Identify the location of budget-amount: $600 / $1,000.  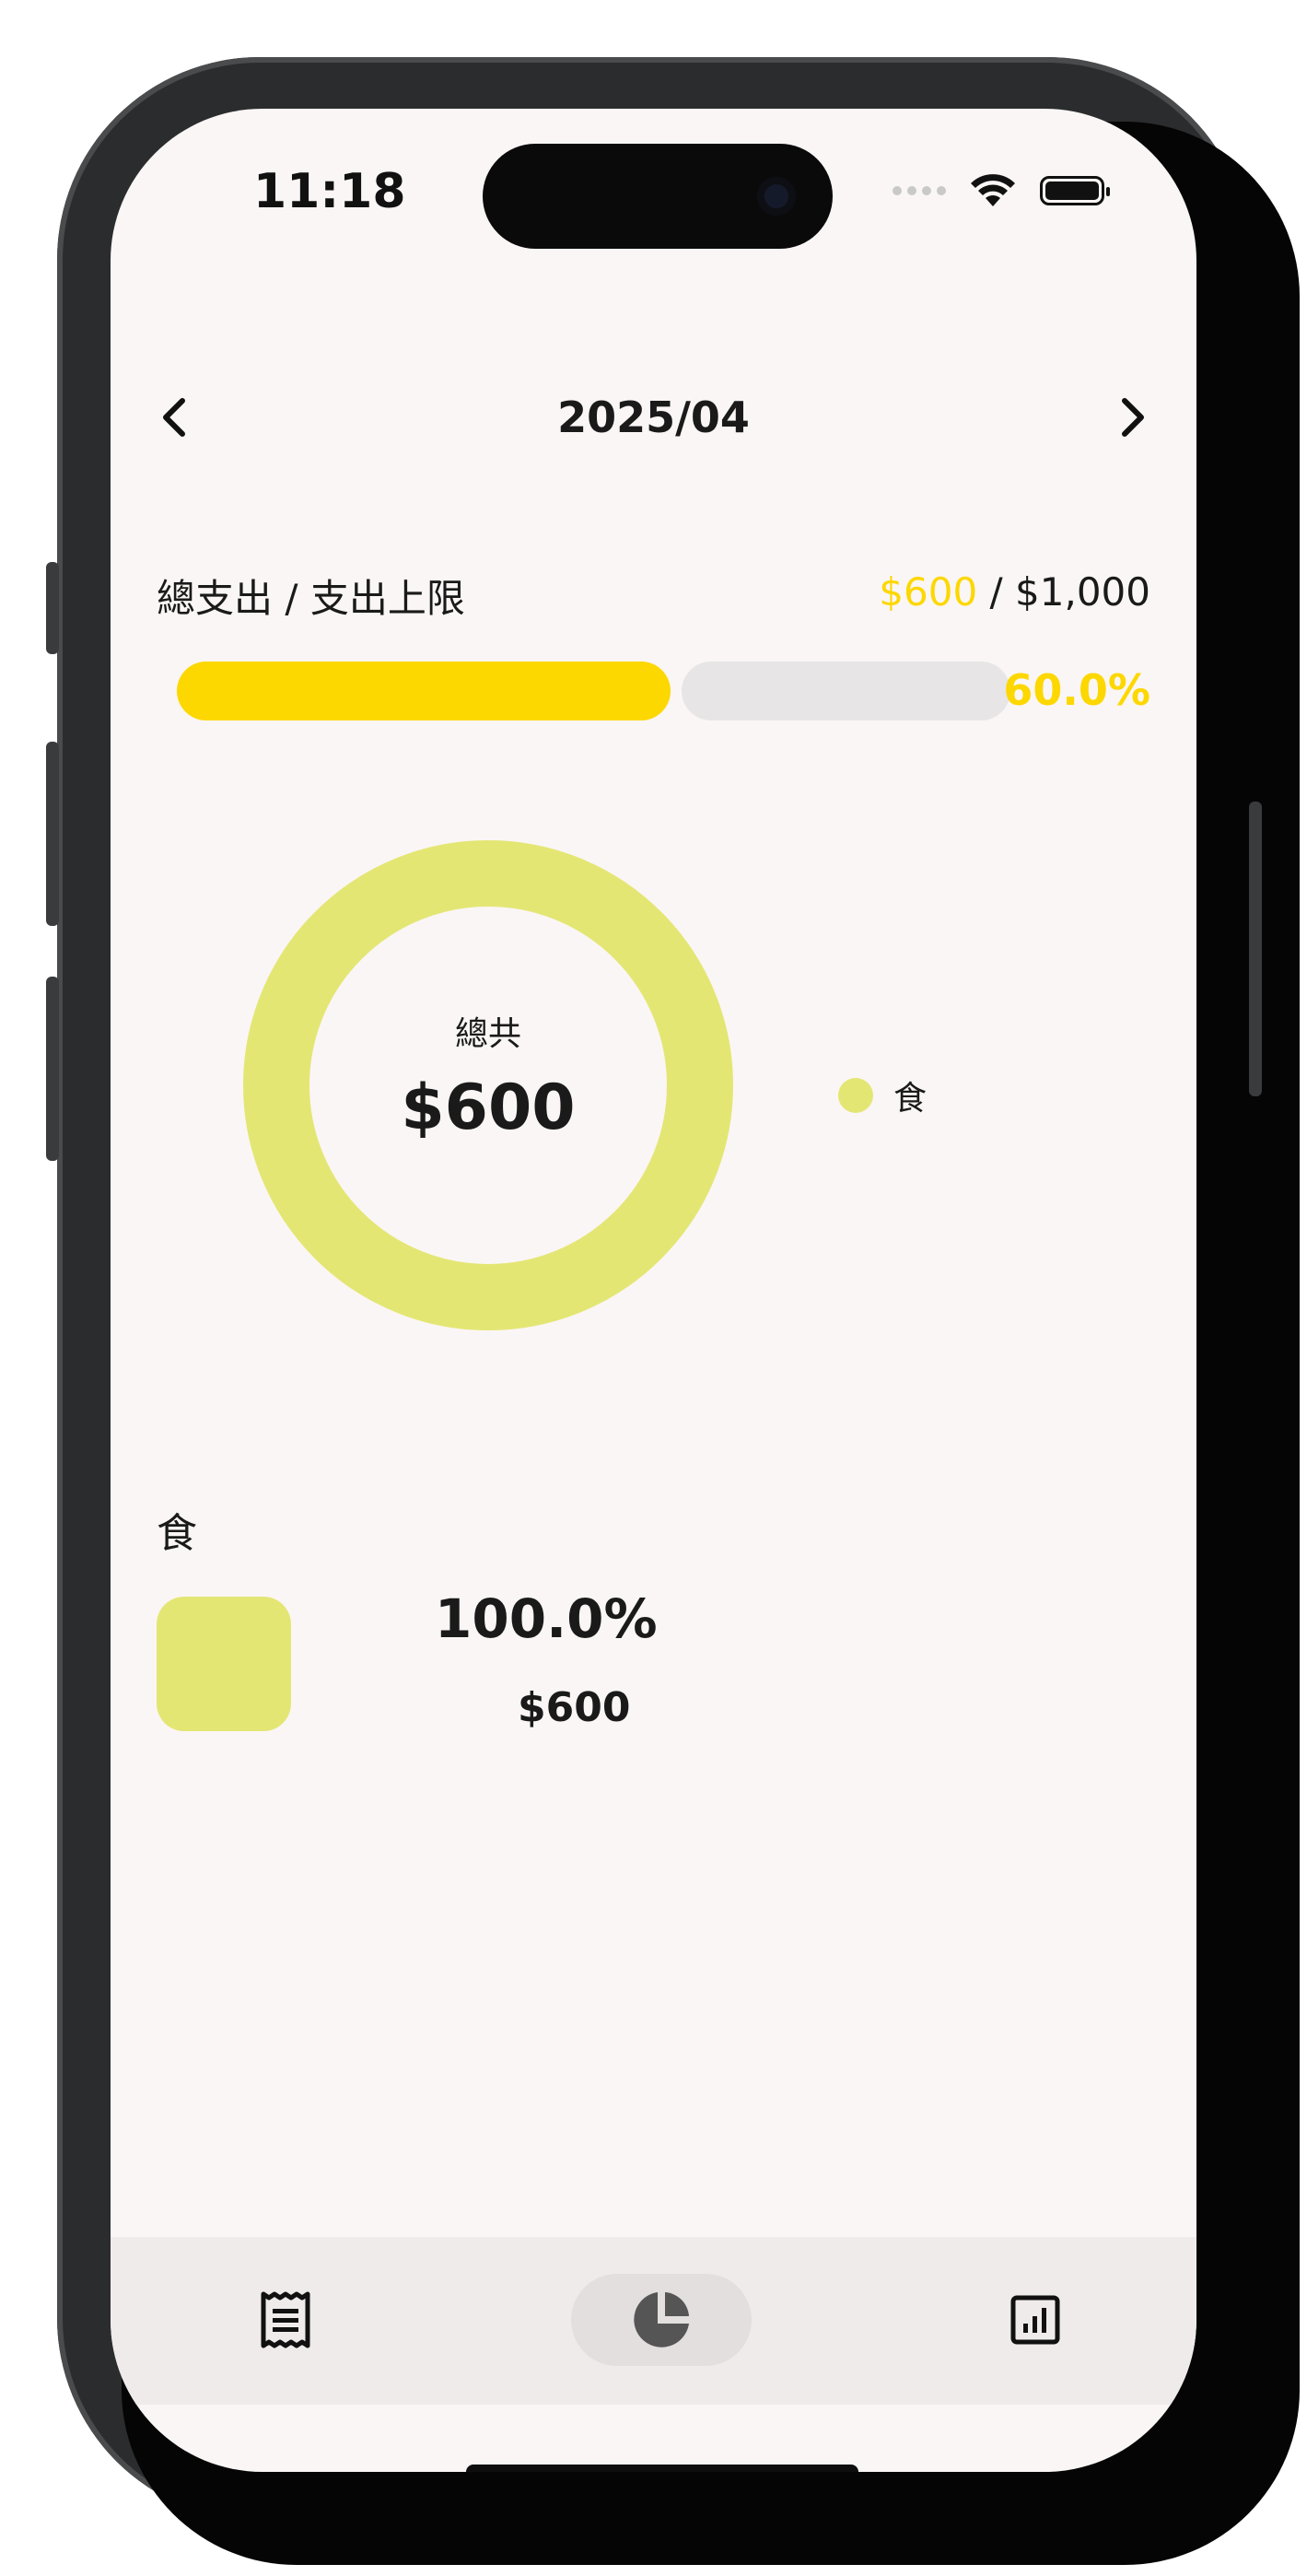
(1015, 592).